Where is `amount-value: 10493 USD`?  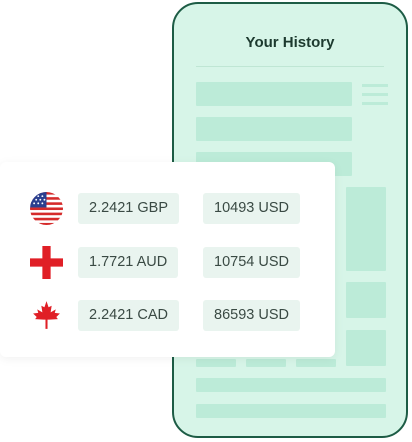 amount-value: 10493 USD is located at coordinates (251, 208).